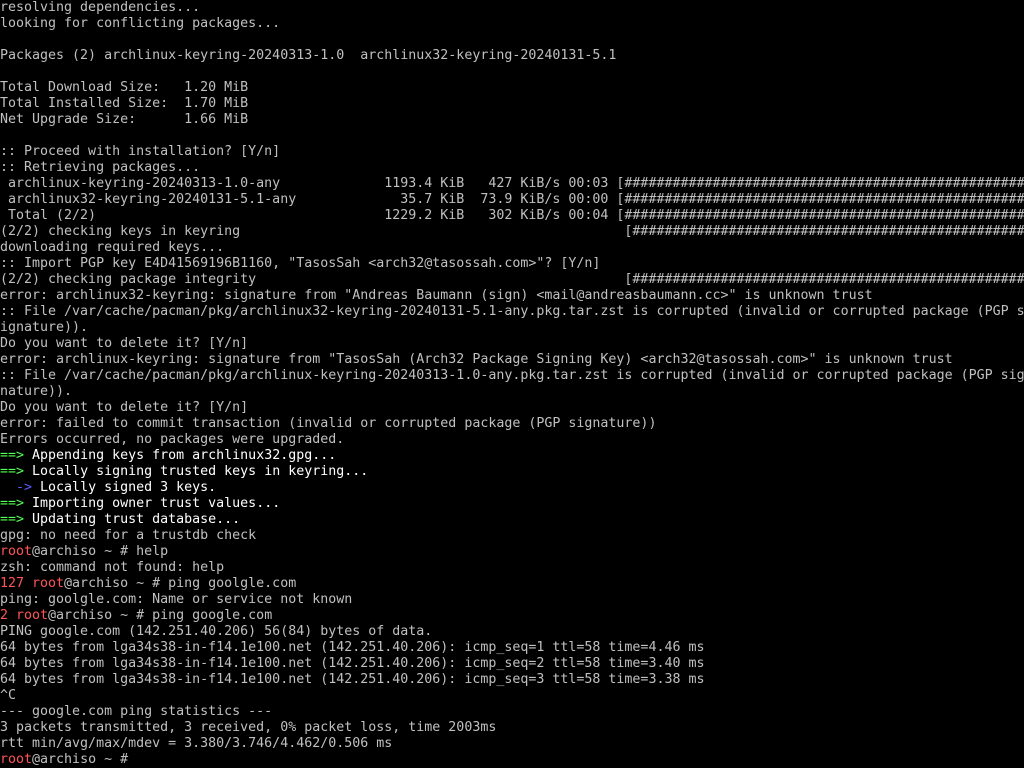 The width and height of the screenshot is (1024, 768). What do you see at coordinates (24, 615) in the screenshot?
I see `terminal-text: 2 root` at bounding box center [24, 615].